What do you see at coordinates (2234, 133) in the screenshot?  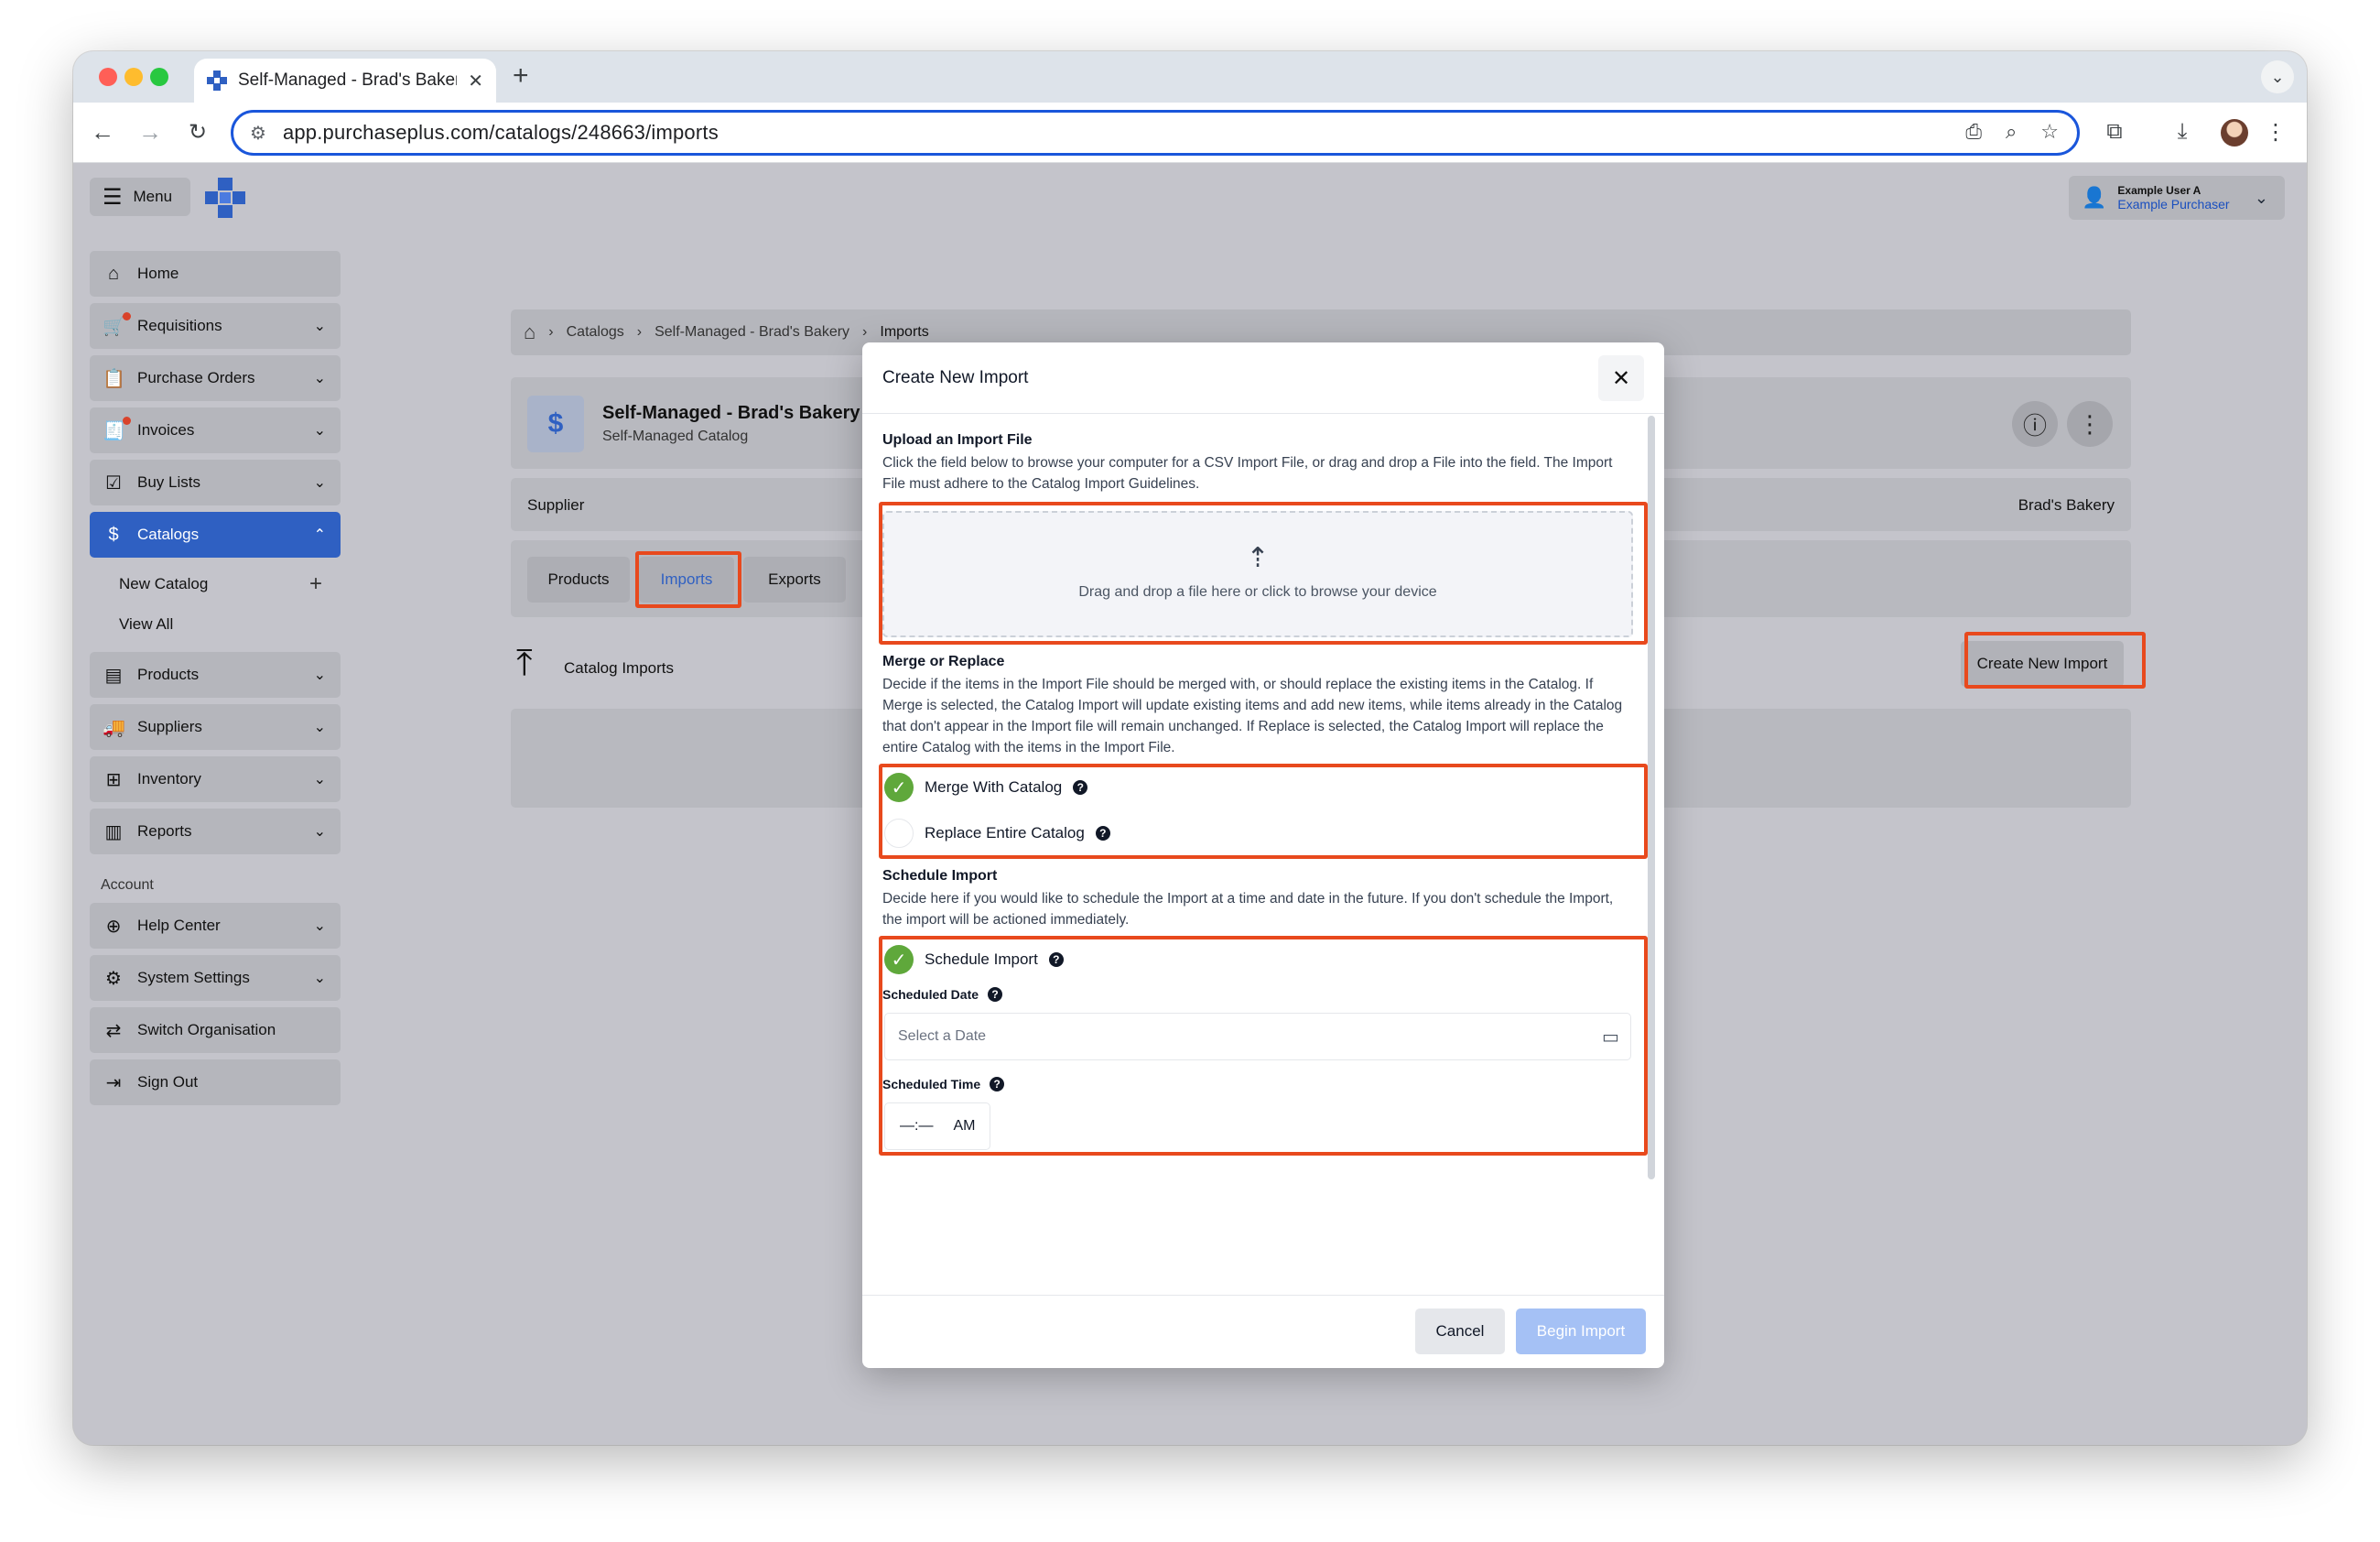 I see `profile-avatar` at bounding box center [2234, 133].